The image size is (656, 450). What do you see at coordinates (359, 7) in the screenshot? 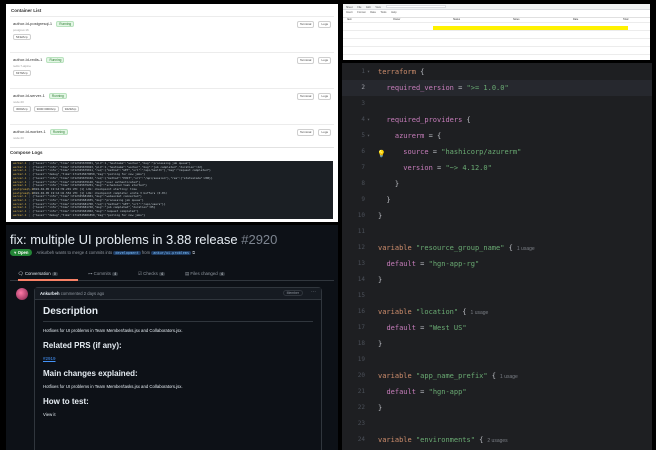
I see `menu-file: File` at bounding box center [359, 7].